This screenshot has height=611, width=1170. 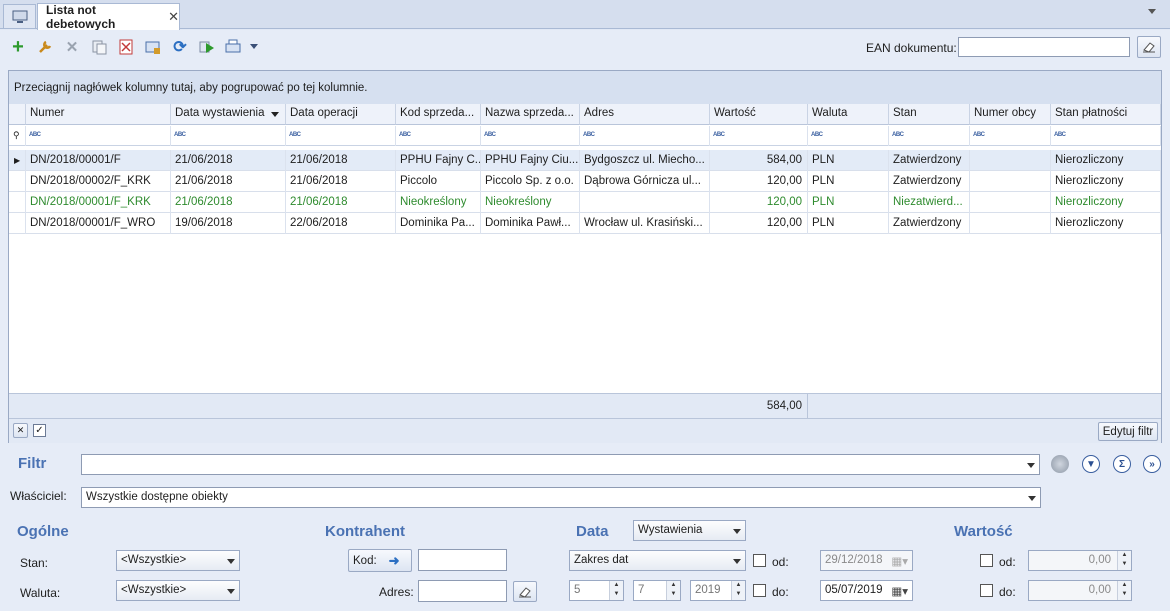 I want to click on header-indicator, so click(x=17, y=114).